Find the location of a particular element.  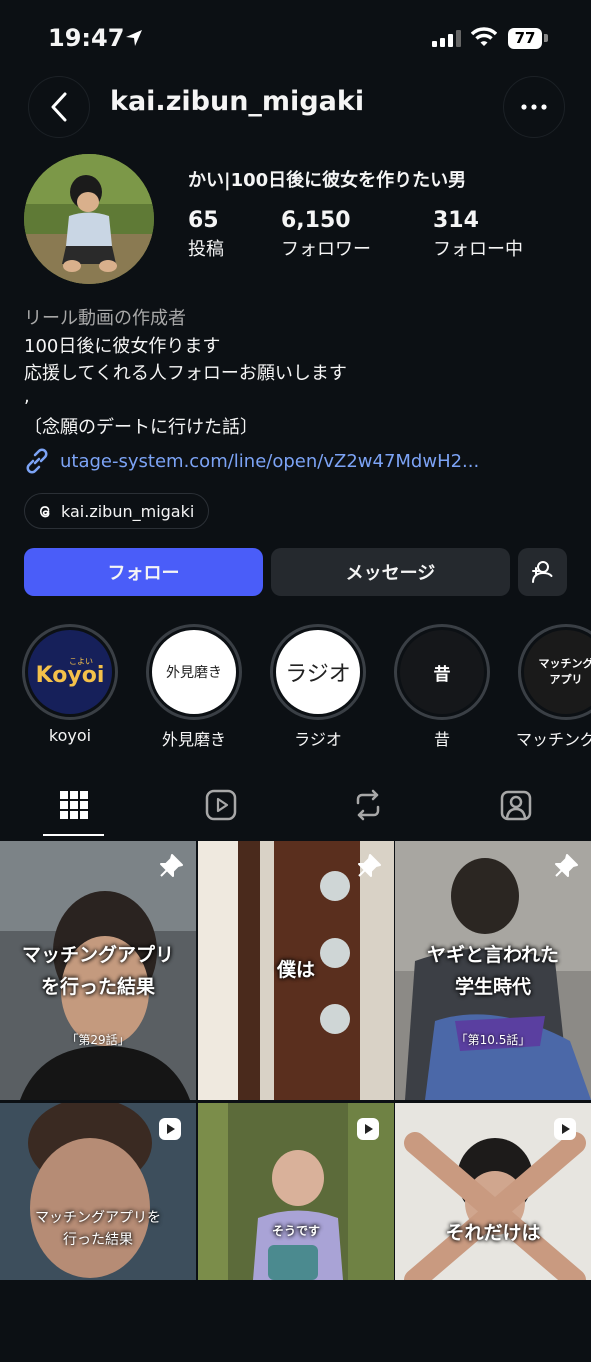

chevron-left-icon is located at coordinates (59, 107).